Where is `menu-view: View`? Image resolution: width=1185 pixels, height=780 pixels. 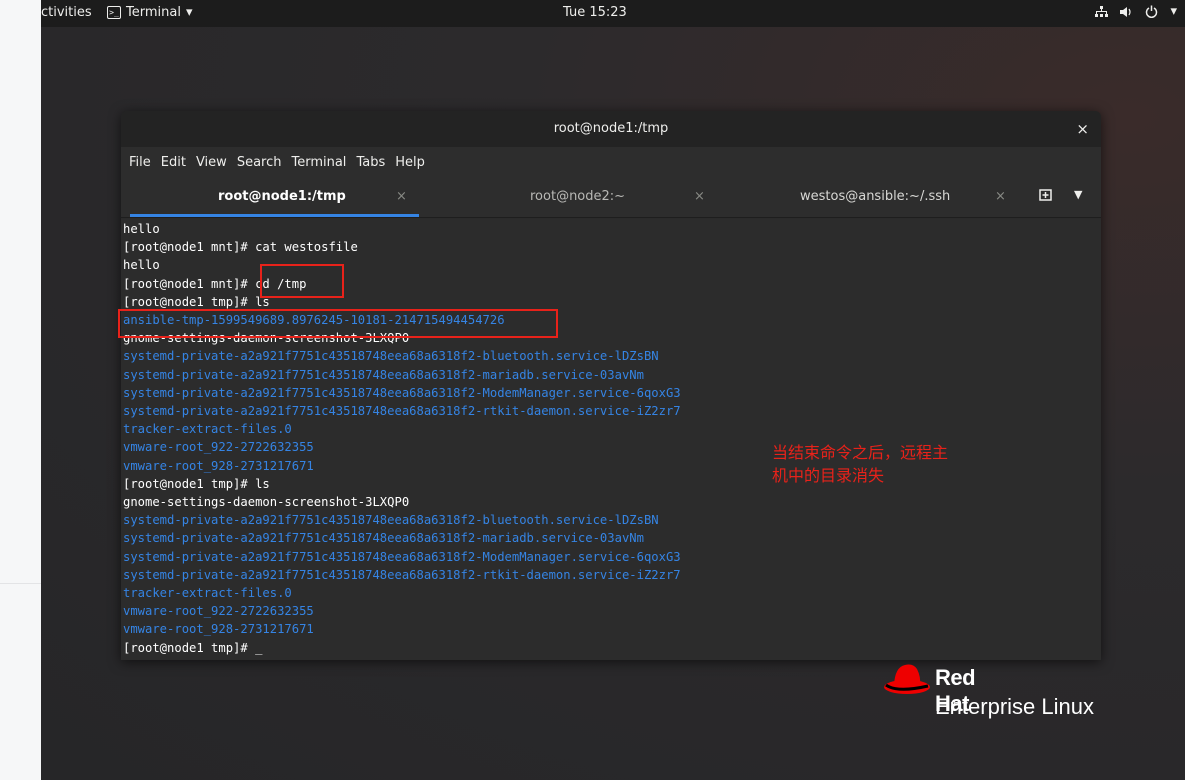
menu-view: View is located at coordinates (211, 162).